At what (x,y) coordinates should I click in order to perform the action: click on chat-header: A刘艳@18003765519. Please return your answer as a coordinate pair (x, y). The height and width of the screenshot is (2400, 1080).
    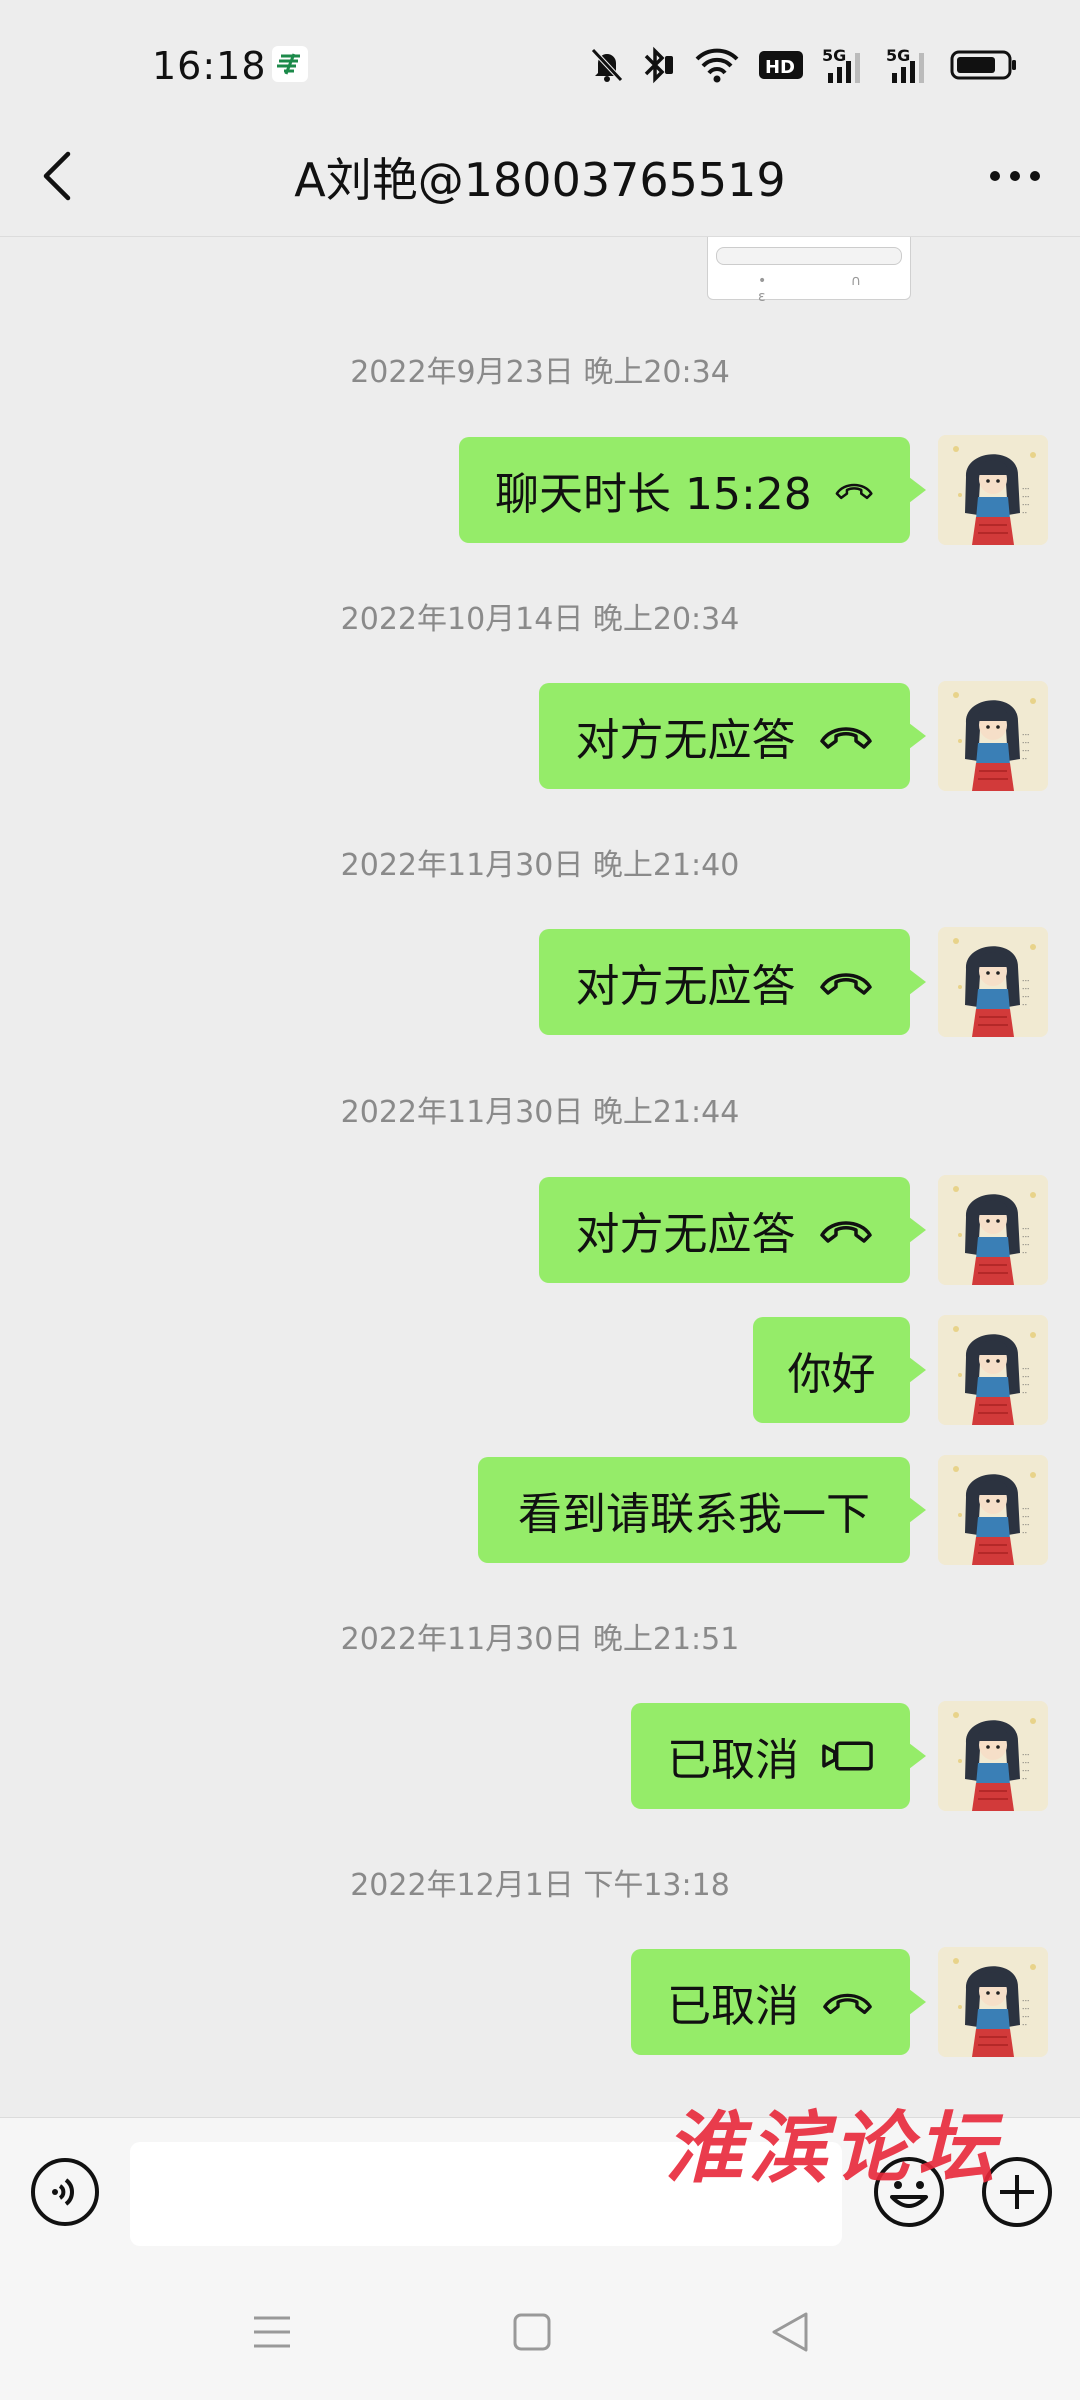
    Looking at the image, I should click on (540, 177).